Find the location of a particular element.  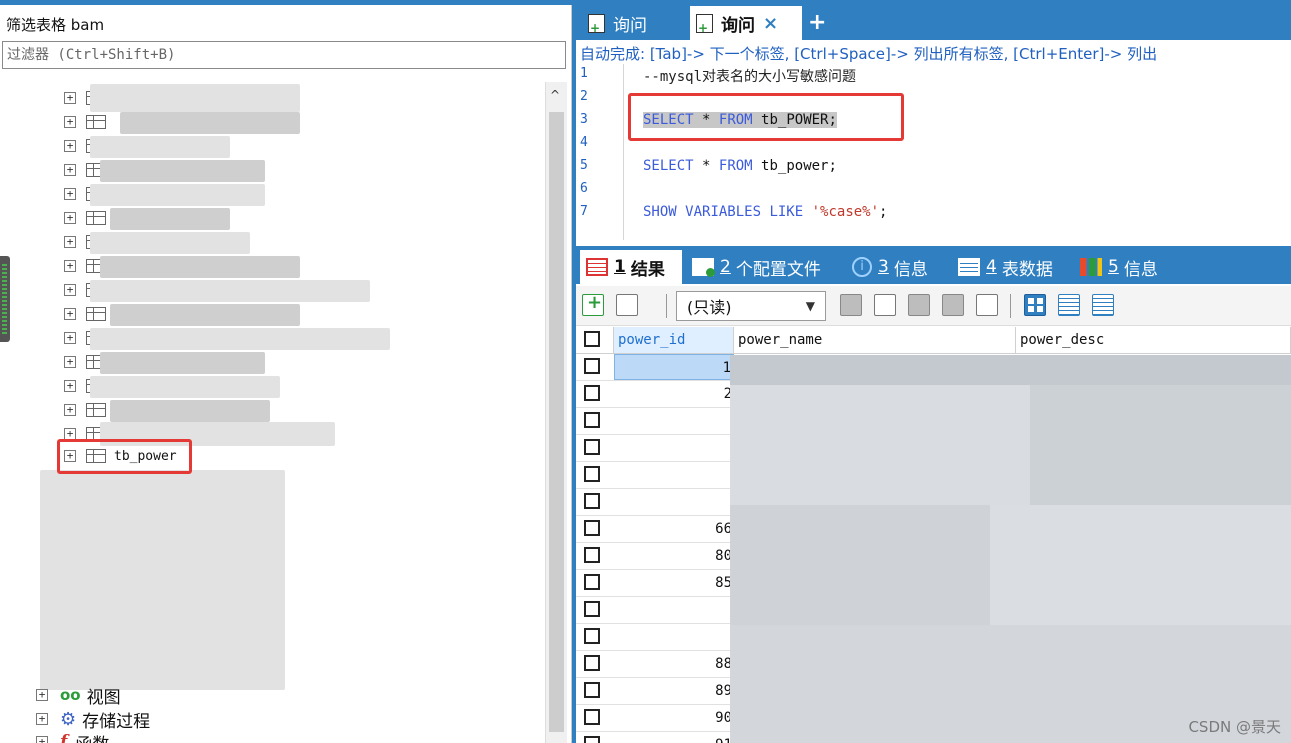

cell-power-id: 2 is located at coordinates (674, 394).